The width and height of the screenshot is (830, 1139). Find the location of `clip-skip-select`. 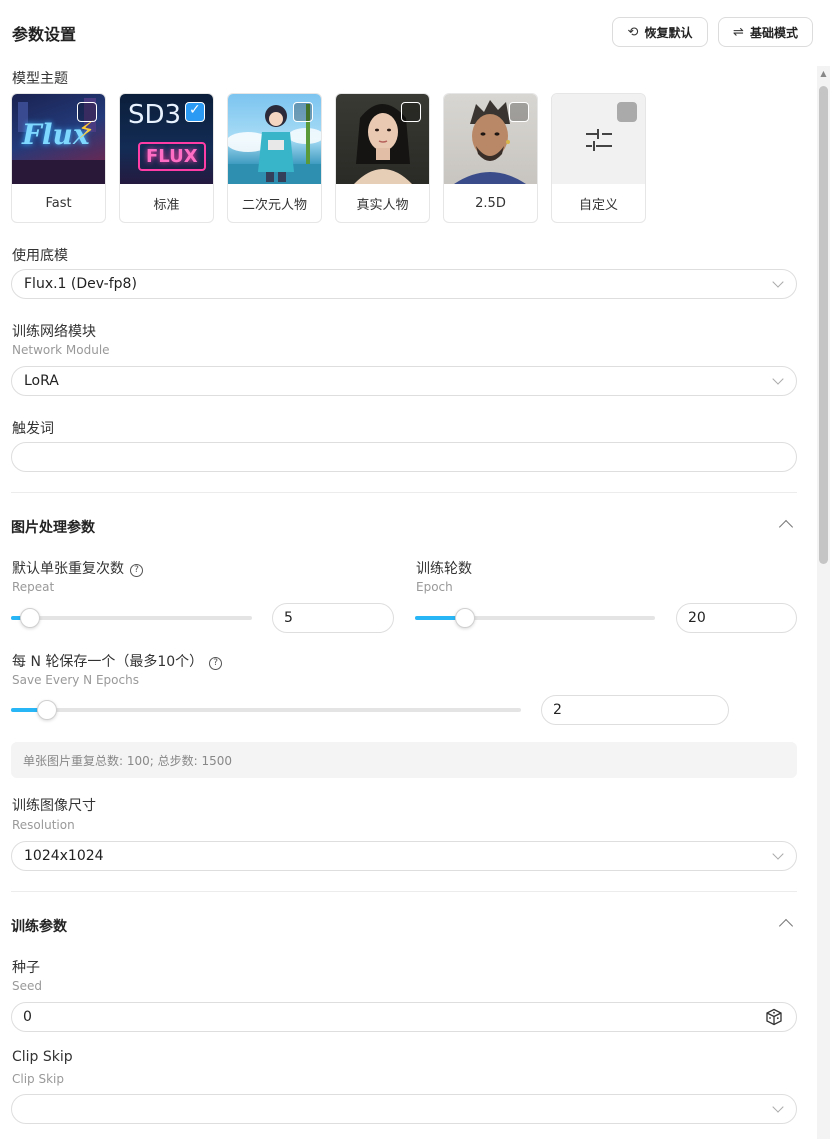

clip-skip-select is located at coordinates (404, 1109).